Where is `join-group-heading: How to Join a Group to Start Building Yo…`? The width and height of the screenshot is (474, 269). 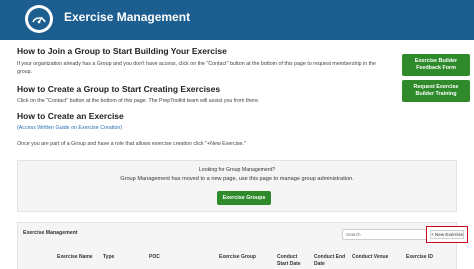 join-group-heading: How to Join a Group to Start Building Yo… is located at coordinates (122, 51).